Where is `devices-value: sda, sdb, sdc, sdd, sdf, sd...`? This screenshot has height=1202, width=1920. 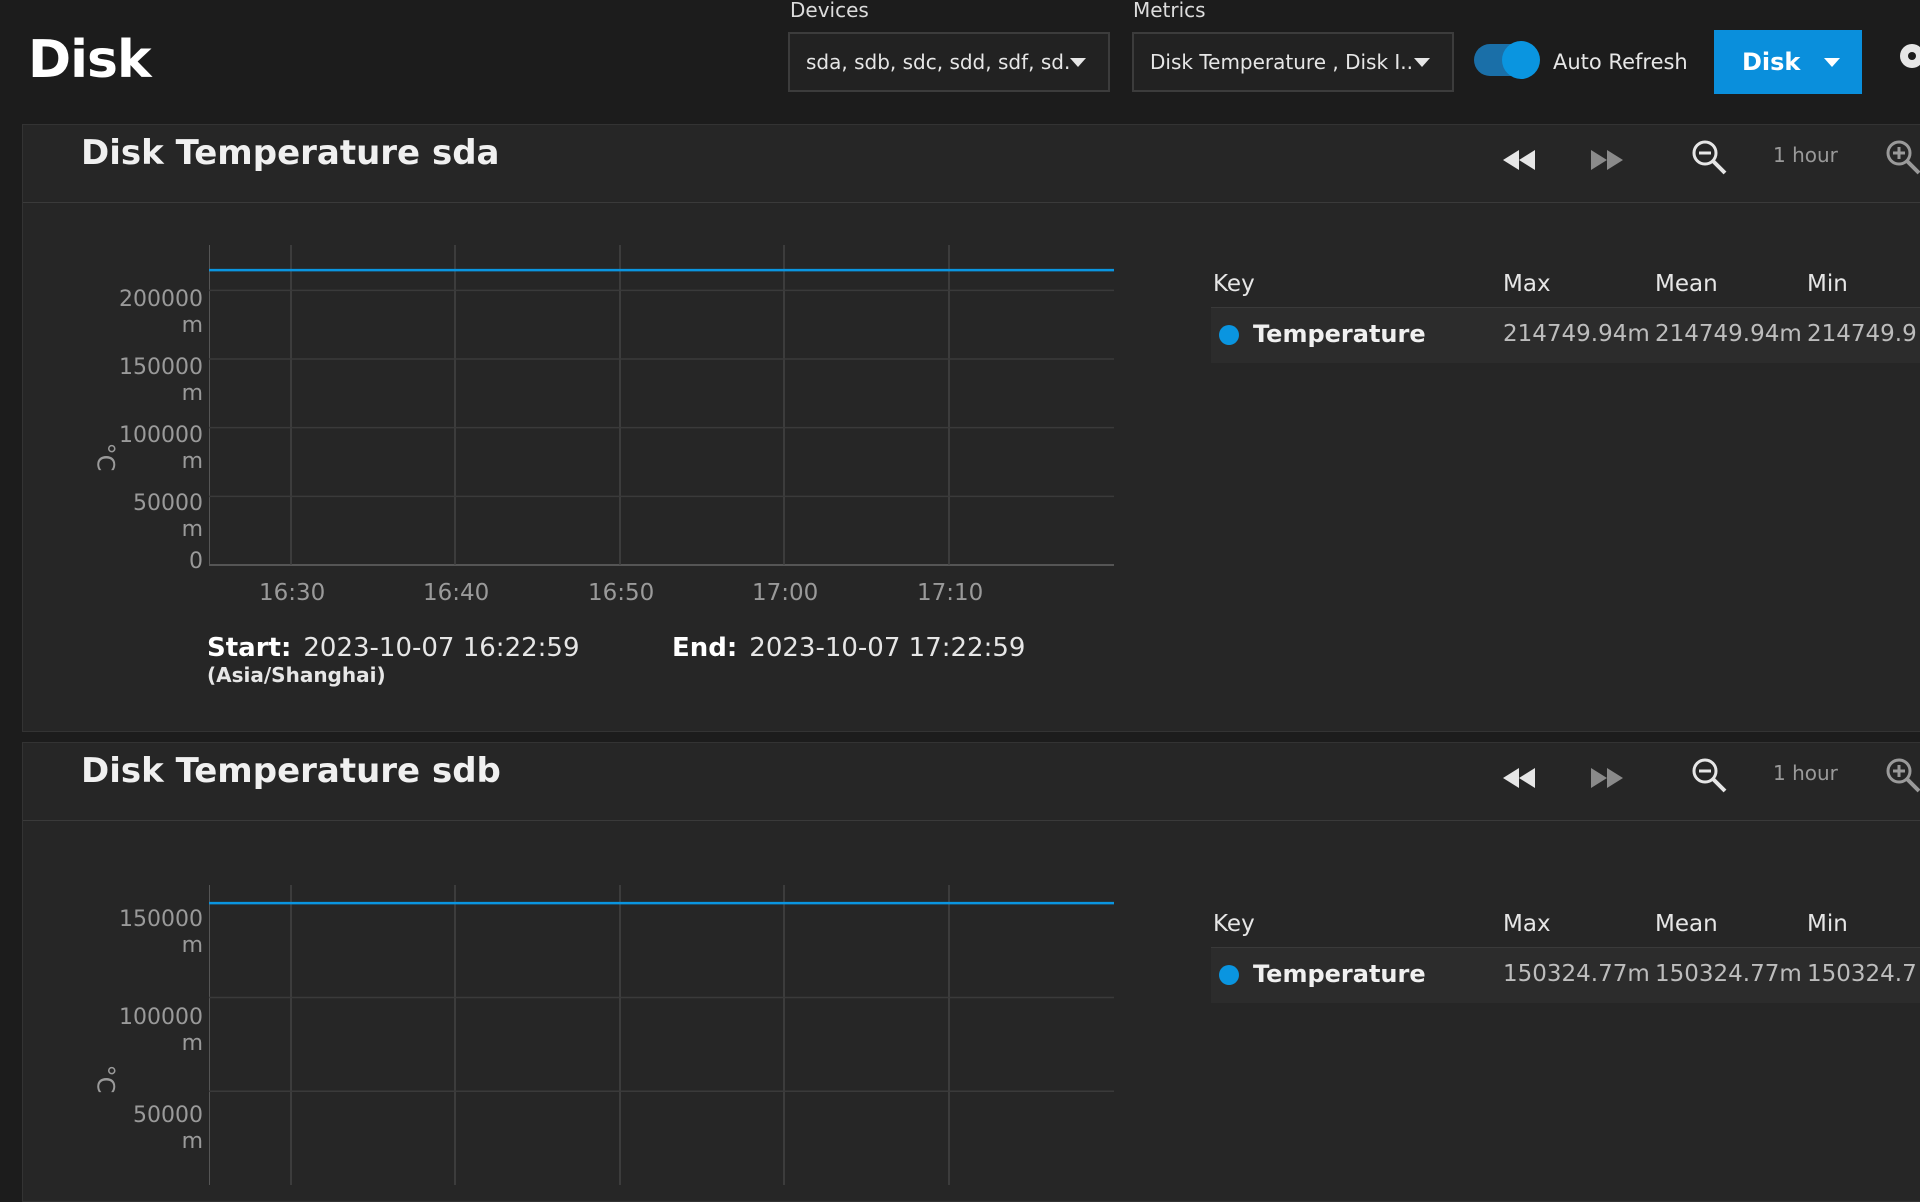
devices-value: sda, sdb, sdc, sdd, sdf, sd... is located at coordinates (938, 62).